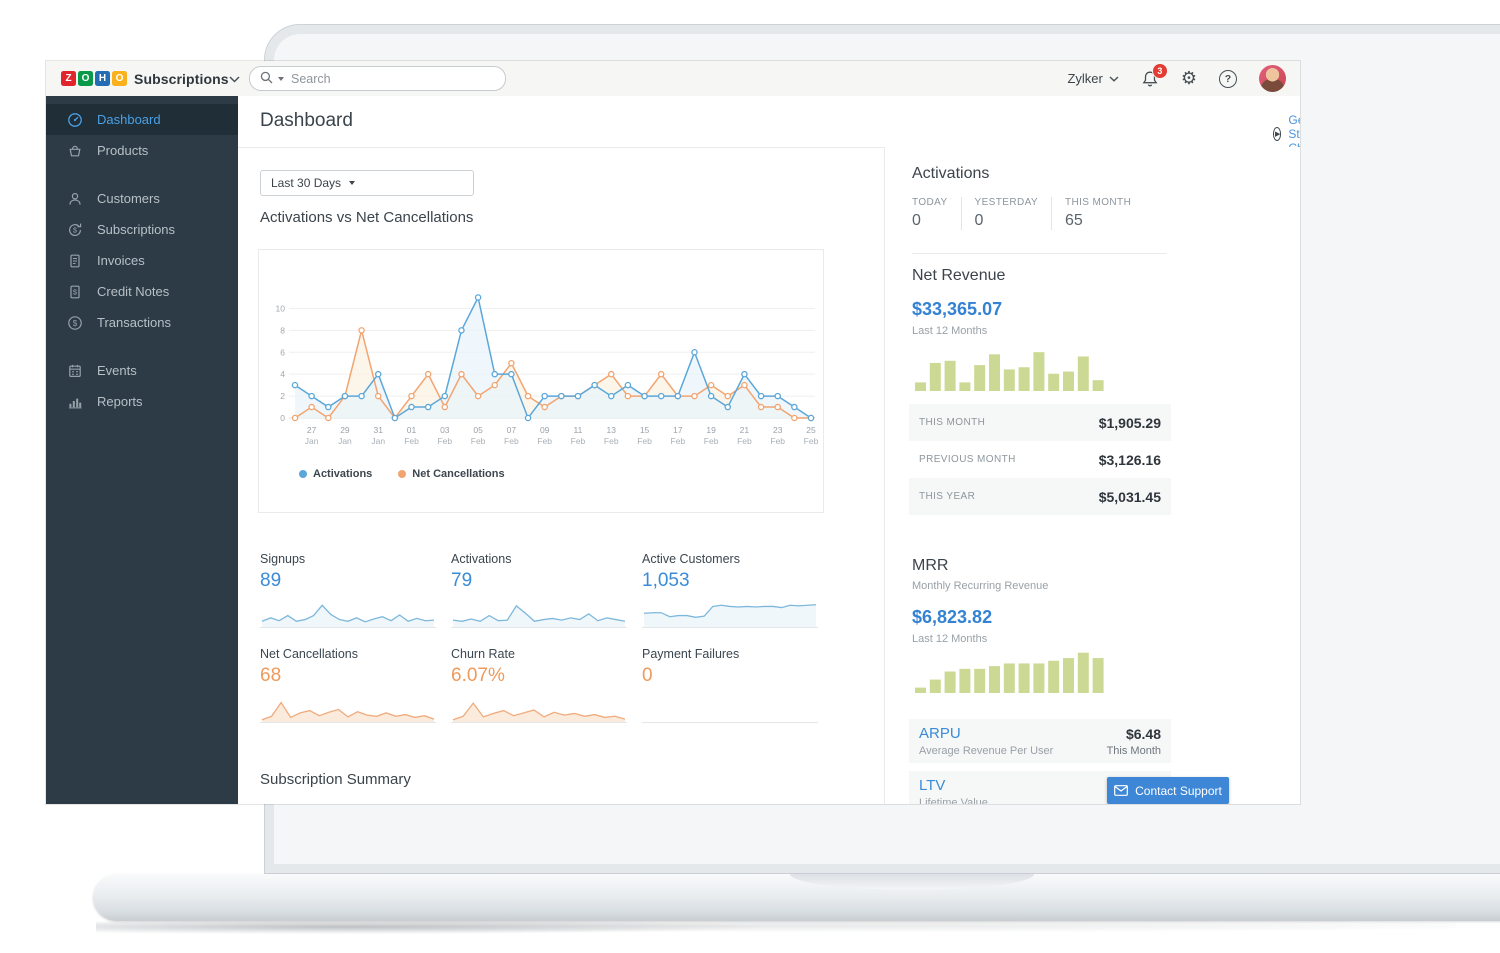 The width and height of the screenshot is (1500, 953). I want to click on activations-yesterday: YESTERDAY 0, so click(1013, 213).